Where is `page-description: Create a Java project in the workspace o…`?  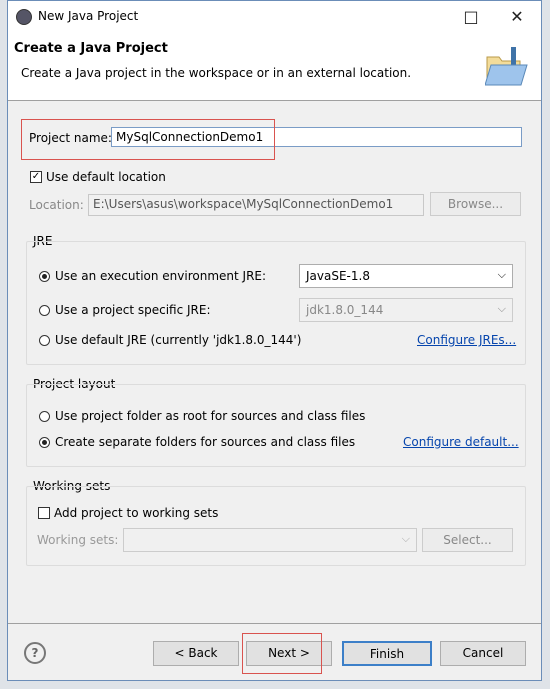
page-description: Create a Java project in the workspace o… is located at coordinates (216, 73).